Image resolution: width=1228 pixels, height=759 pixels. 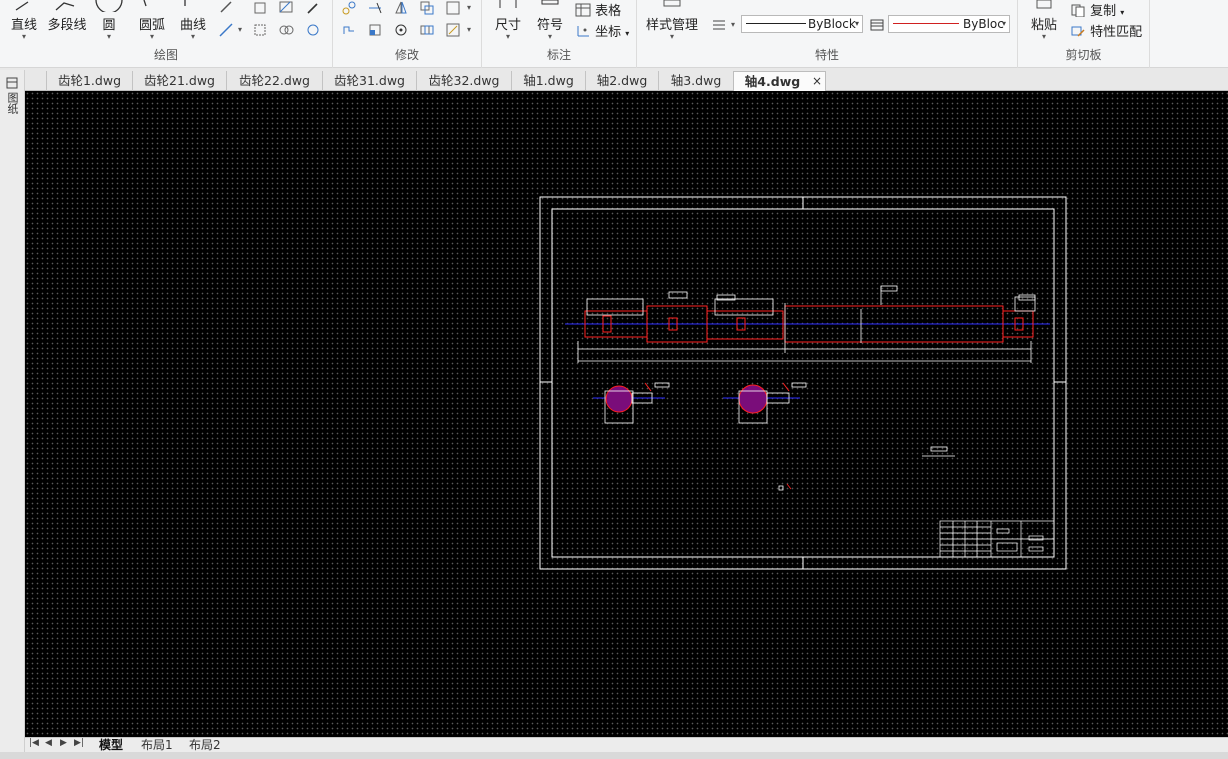 I want to click on arc-button: 圆弧 ▾, so click(x=152, y=20).